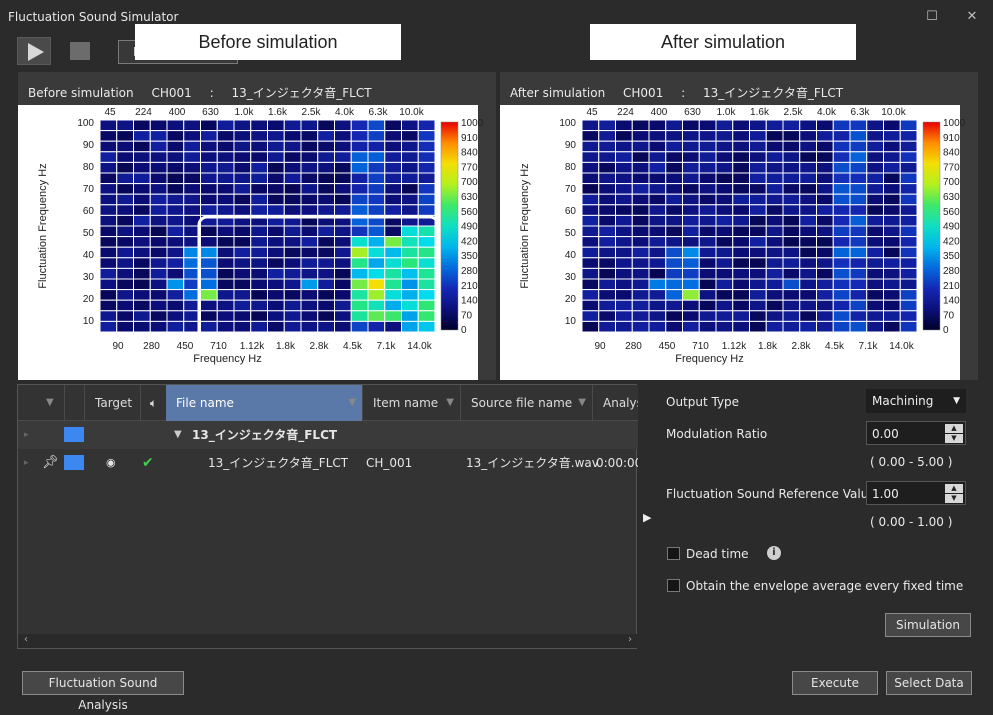  Describe the element at coordinates (673, 585) in the screenshot. I see `envelope-checkbox` at that location.